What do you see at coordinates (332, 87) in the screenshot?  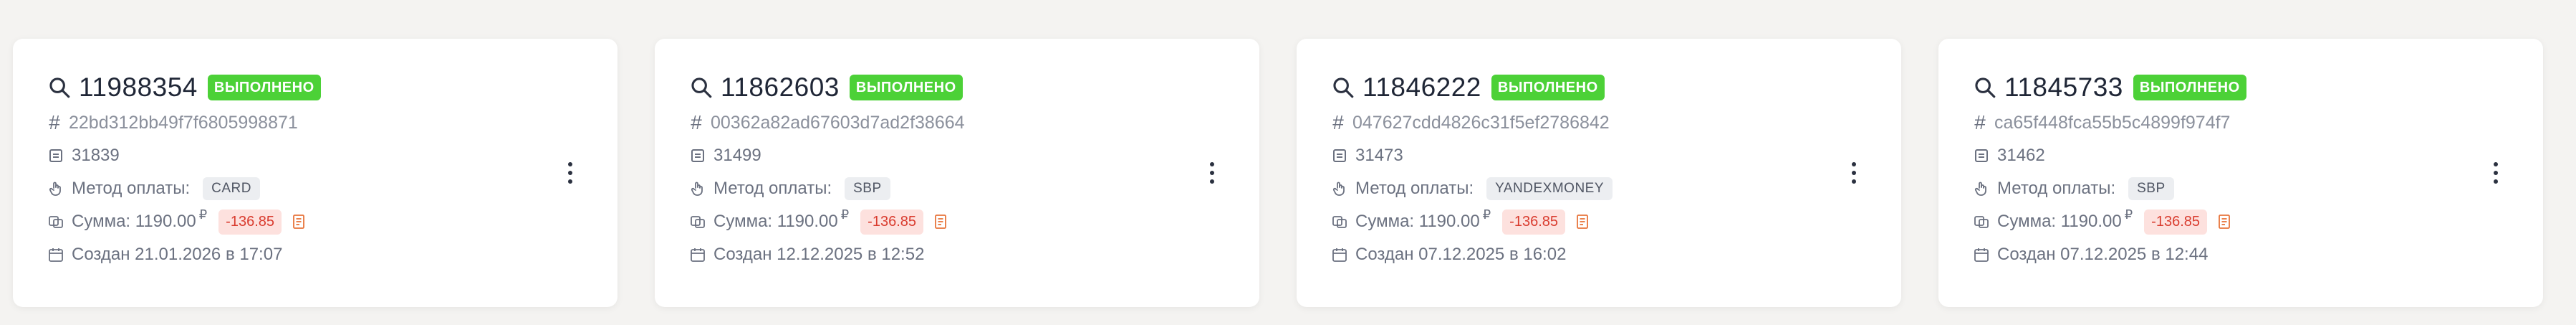 I see `order-title-row: 11988354 ВЫПОЛНЕНО` at bounding box center [332, 87].